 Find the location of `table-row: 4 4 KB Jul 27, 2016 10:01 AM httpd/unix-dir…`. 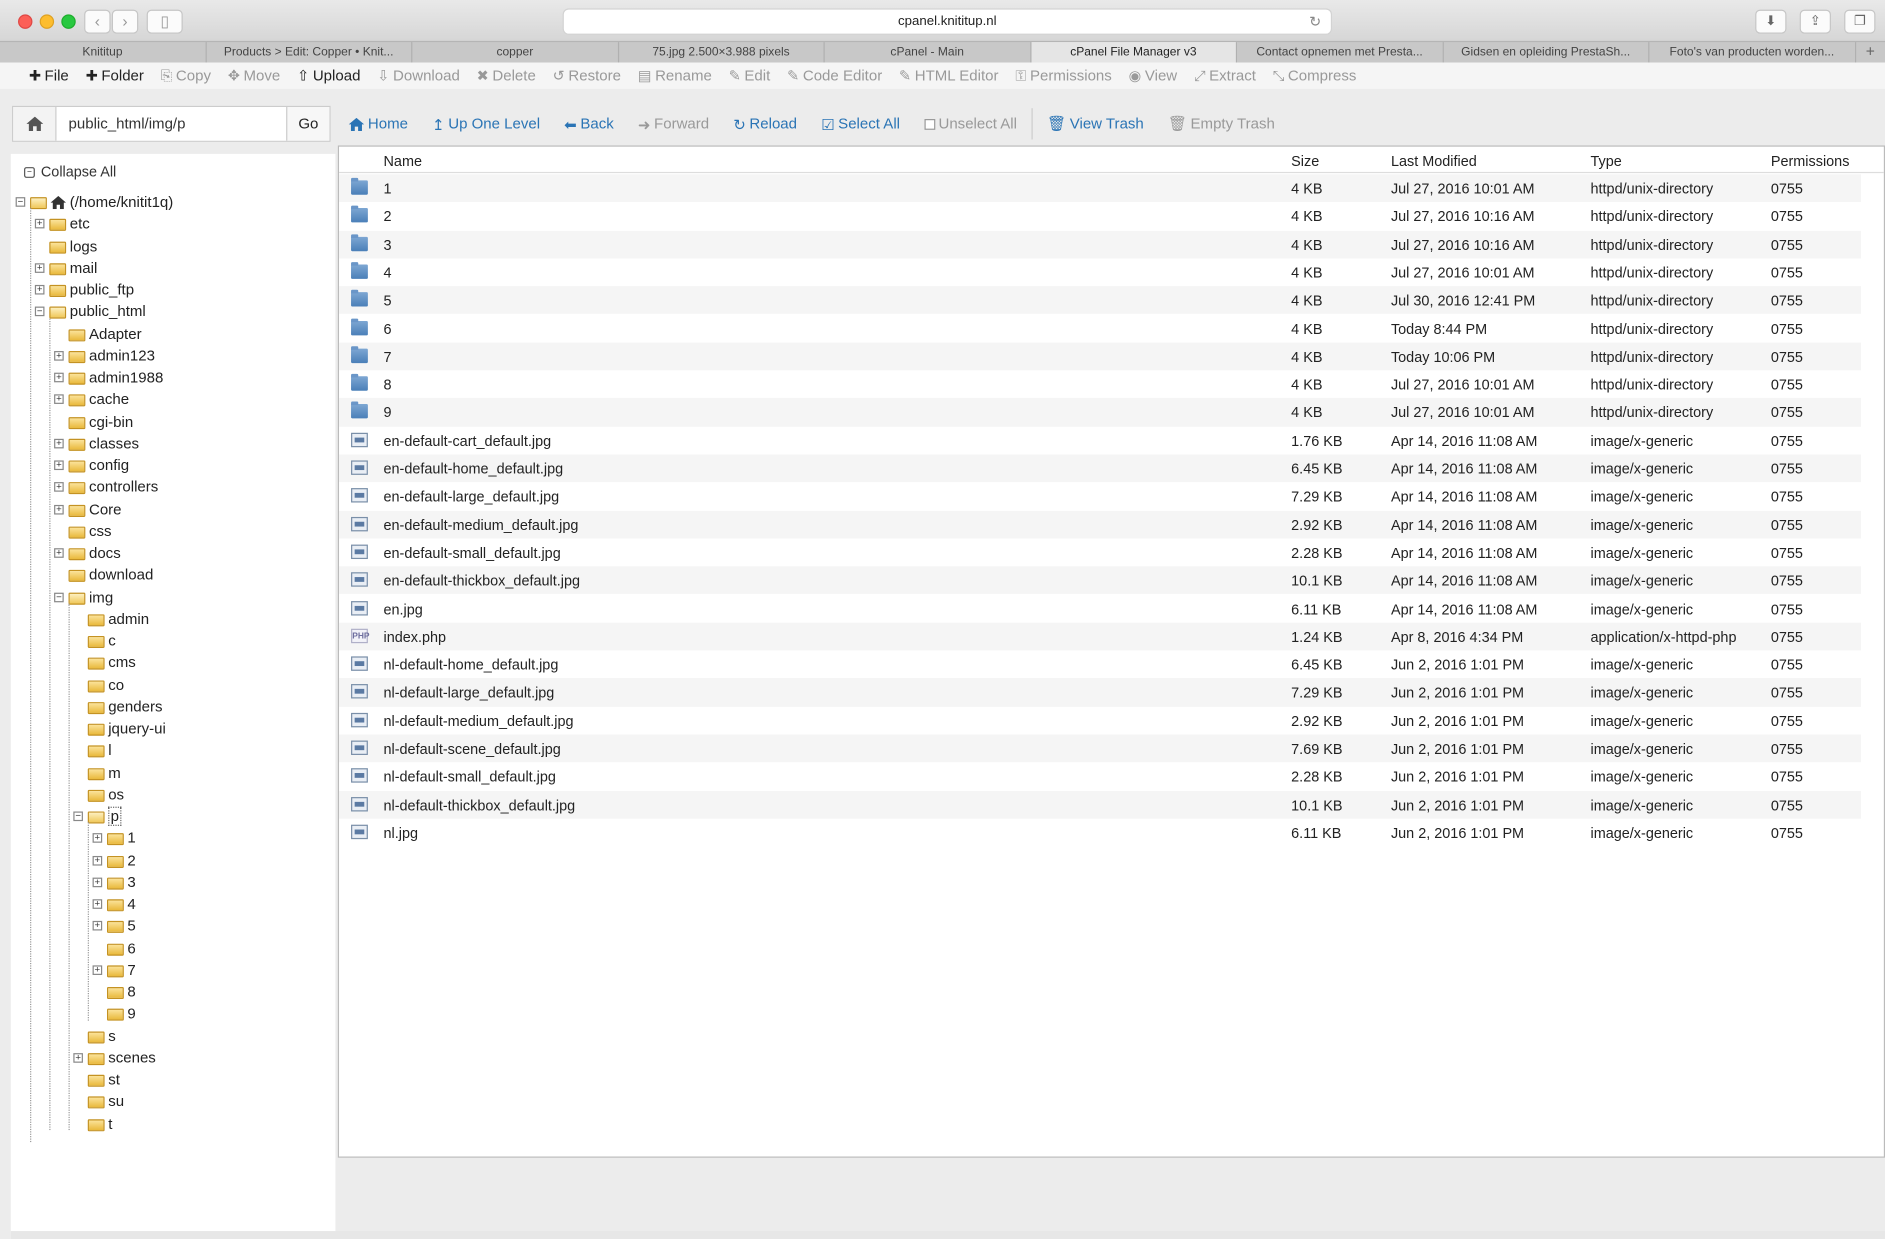

table-row: 4 4 KB Jul 27, 2016 10:01 AM httpd/unix-dir… is located at coordinates (1100, 272).